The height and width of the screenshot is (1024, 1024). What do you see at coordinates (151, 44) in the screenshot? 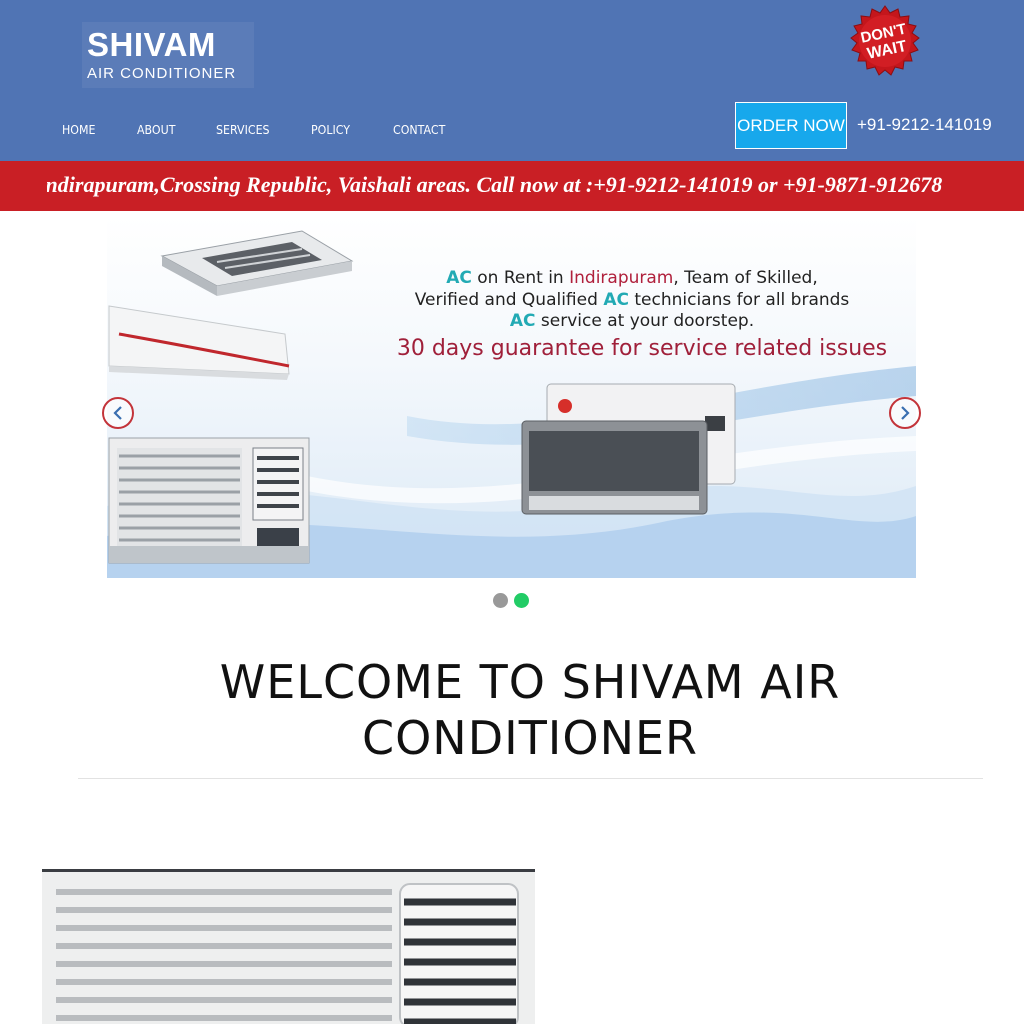
I see `logo-name: SHIVAM` at bounding box center [151, 44].